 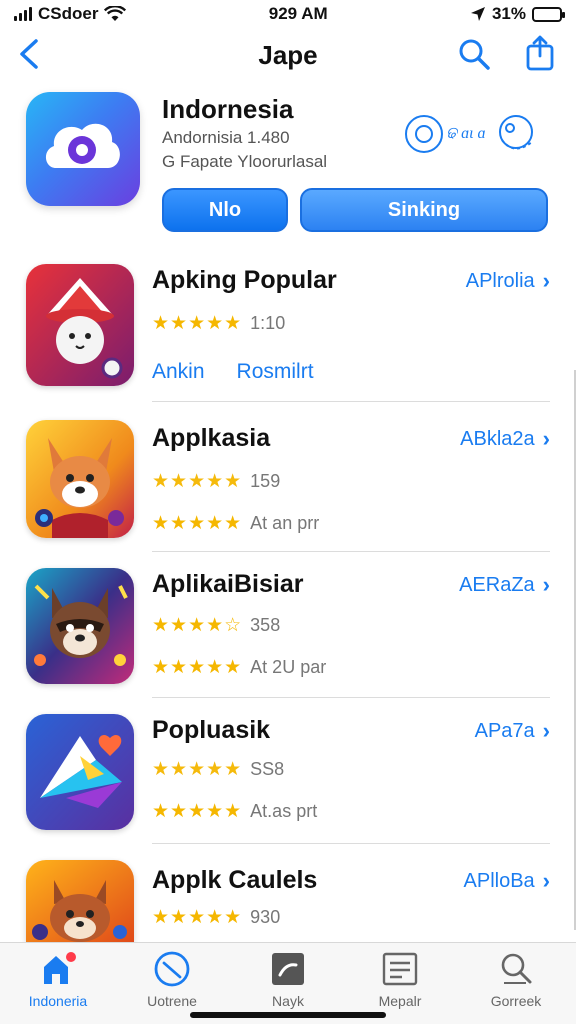 I want to click on status-left: CSdoer, so click(x=70, y=14).